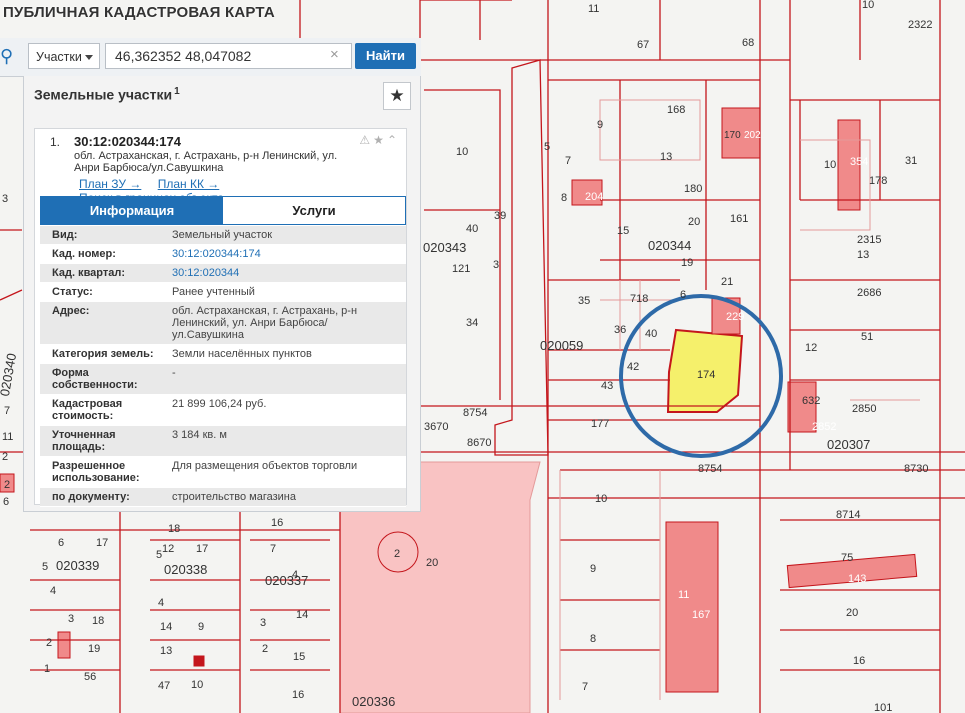 The width and height of the screenshot is (965, 713). I want to click on search-icon: ⚲, so click(8, 56).